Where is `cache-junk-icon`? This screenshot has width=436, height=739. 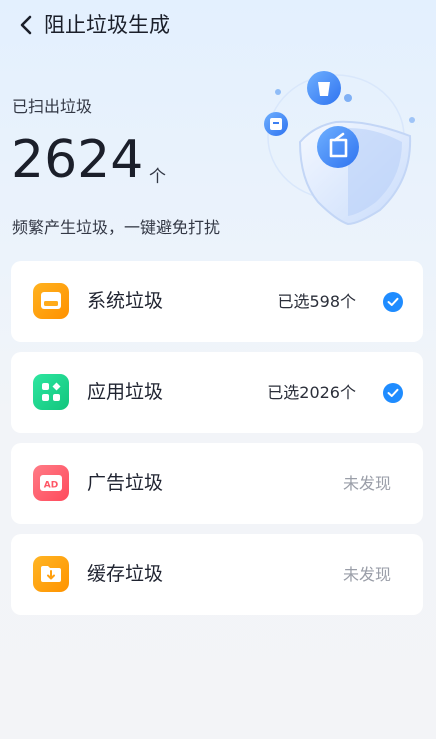
cache-junk-icon is located at coordinates (51, 574).